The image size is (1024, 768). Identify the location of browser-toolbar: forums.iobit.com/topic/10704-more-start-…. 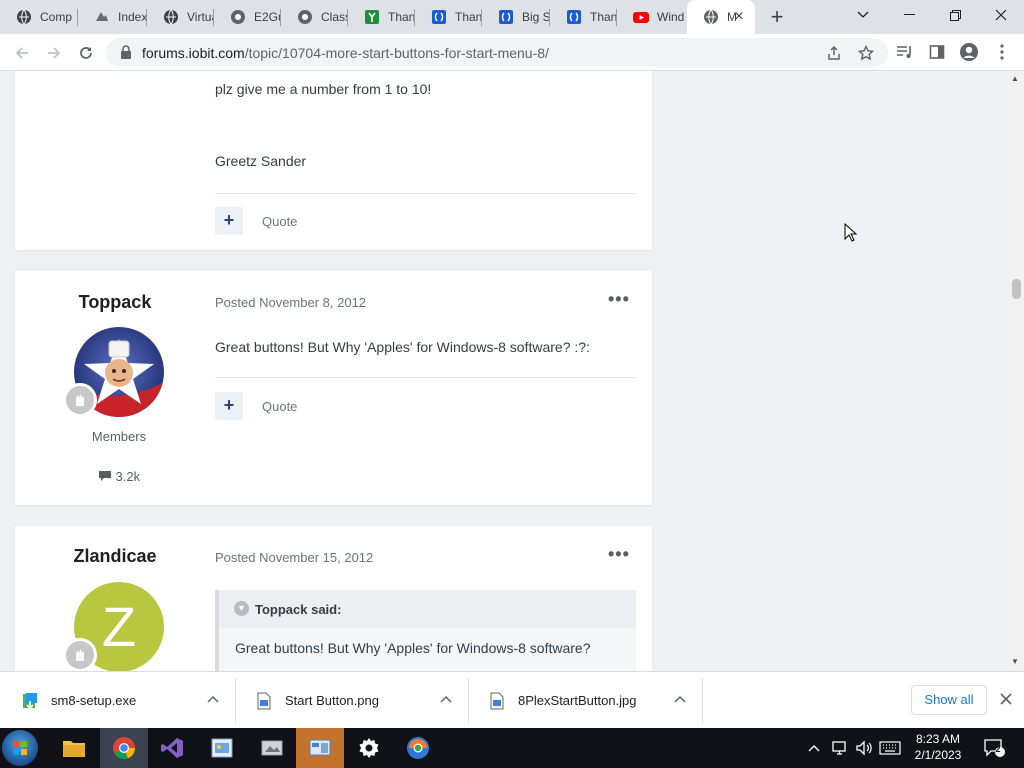
(512, 52).